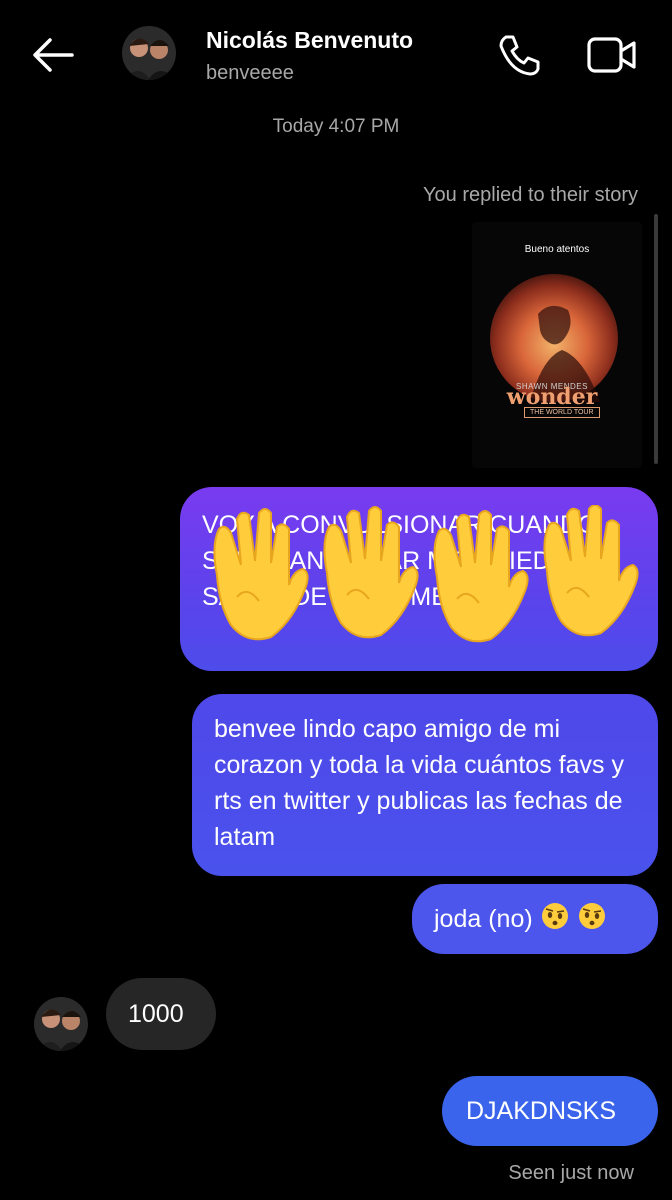 The height and width of the screenshot is (1200, 672). What do you see at coordinates (557, 249) in the screenshot?
I see `story-caption: Bueno atentos` at bounding box center [557, 249].